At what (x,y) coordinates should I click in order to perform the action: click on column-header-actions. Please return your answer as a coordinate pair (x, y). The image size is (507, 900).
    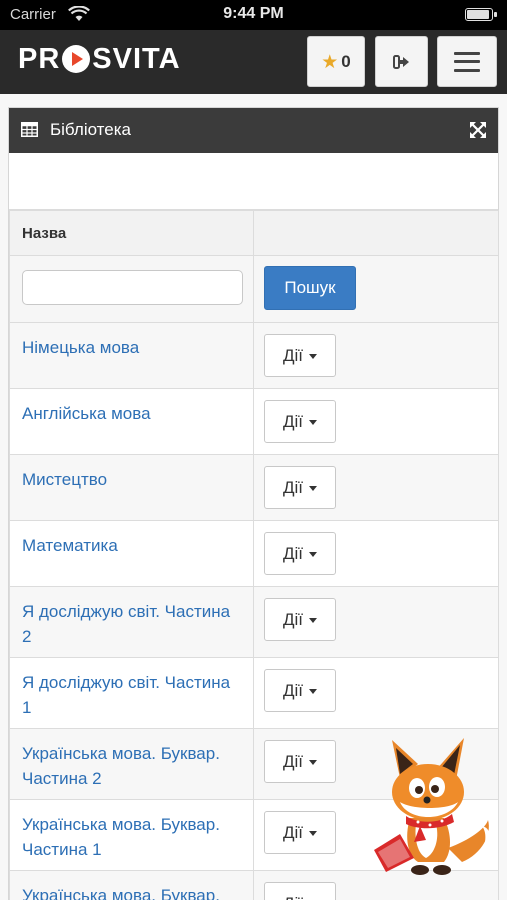
    Looking at the image, I should click on (376, 233).